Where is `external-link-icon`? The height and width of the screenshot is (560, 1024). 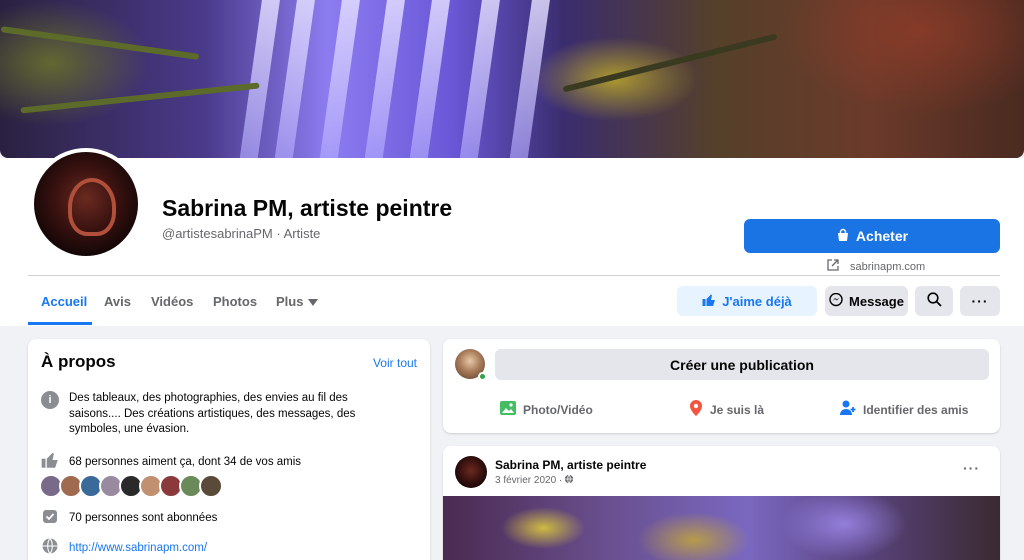
external-link-icon is located at coordinates (833, 266).